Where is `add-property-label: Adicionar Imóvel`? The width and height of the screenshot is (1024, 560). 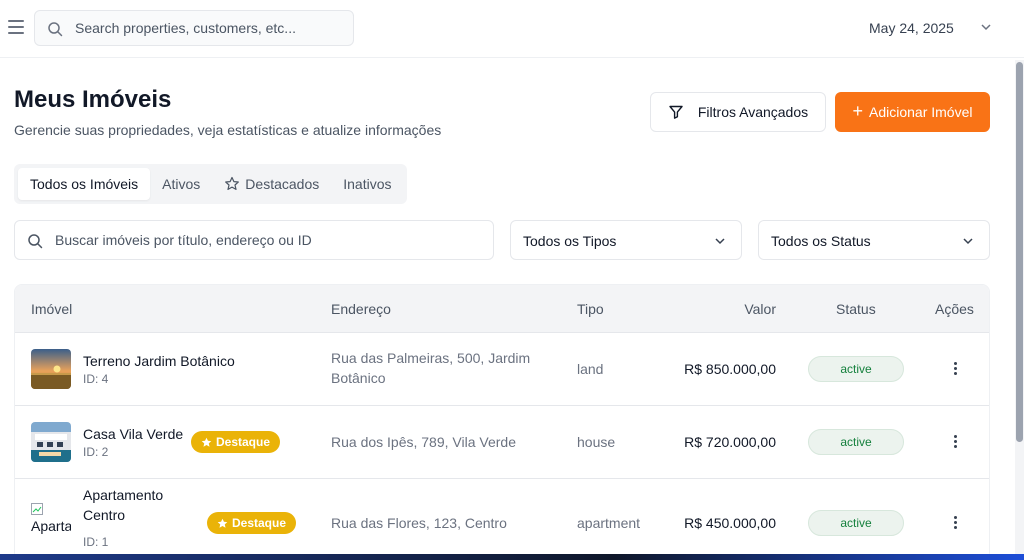
add-property-label: Adicionar Imóvel is located at coordinates (921, 112).